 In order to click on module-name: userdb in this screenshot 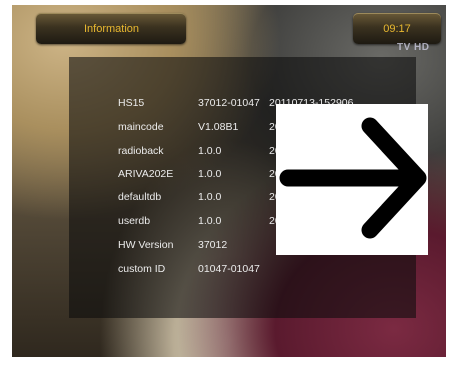, I will do `click(134, 221)`.